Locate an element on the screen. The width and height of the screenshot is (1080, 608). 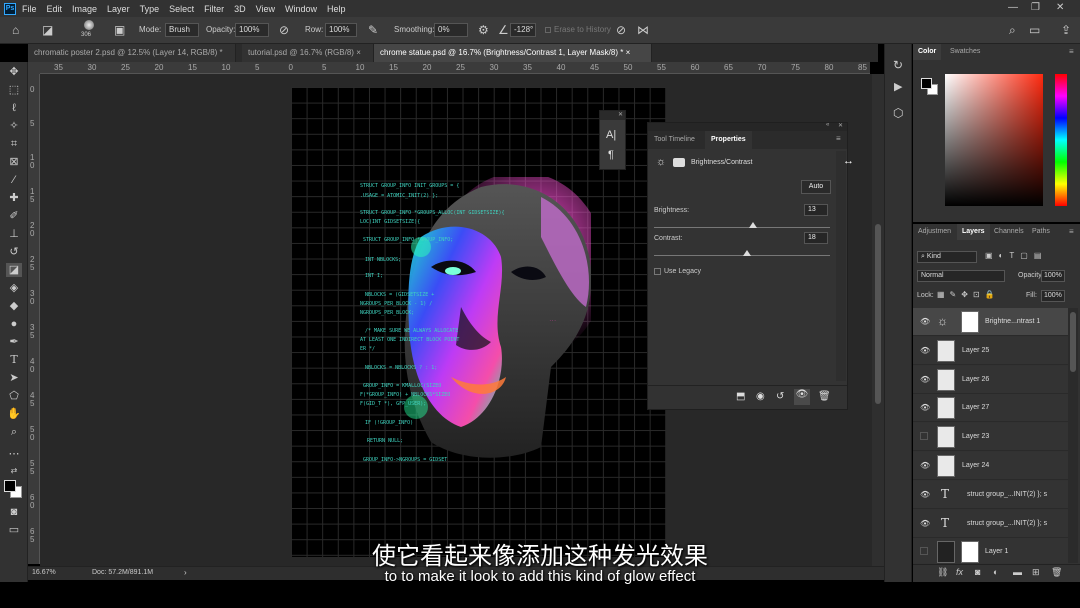
paint-bucket-tool-icon: ◈ is located at coordinates (14, 288).